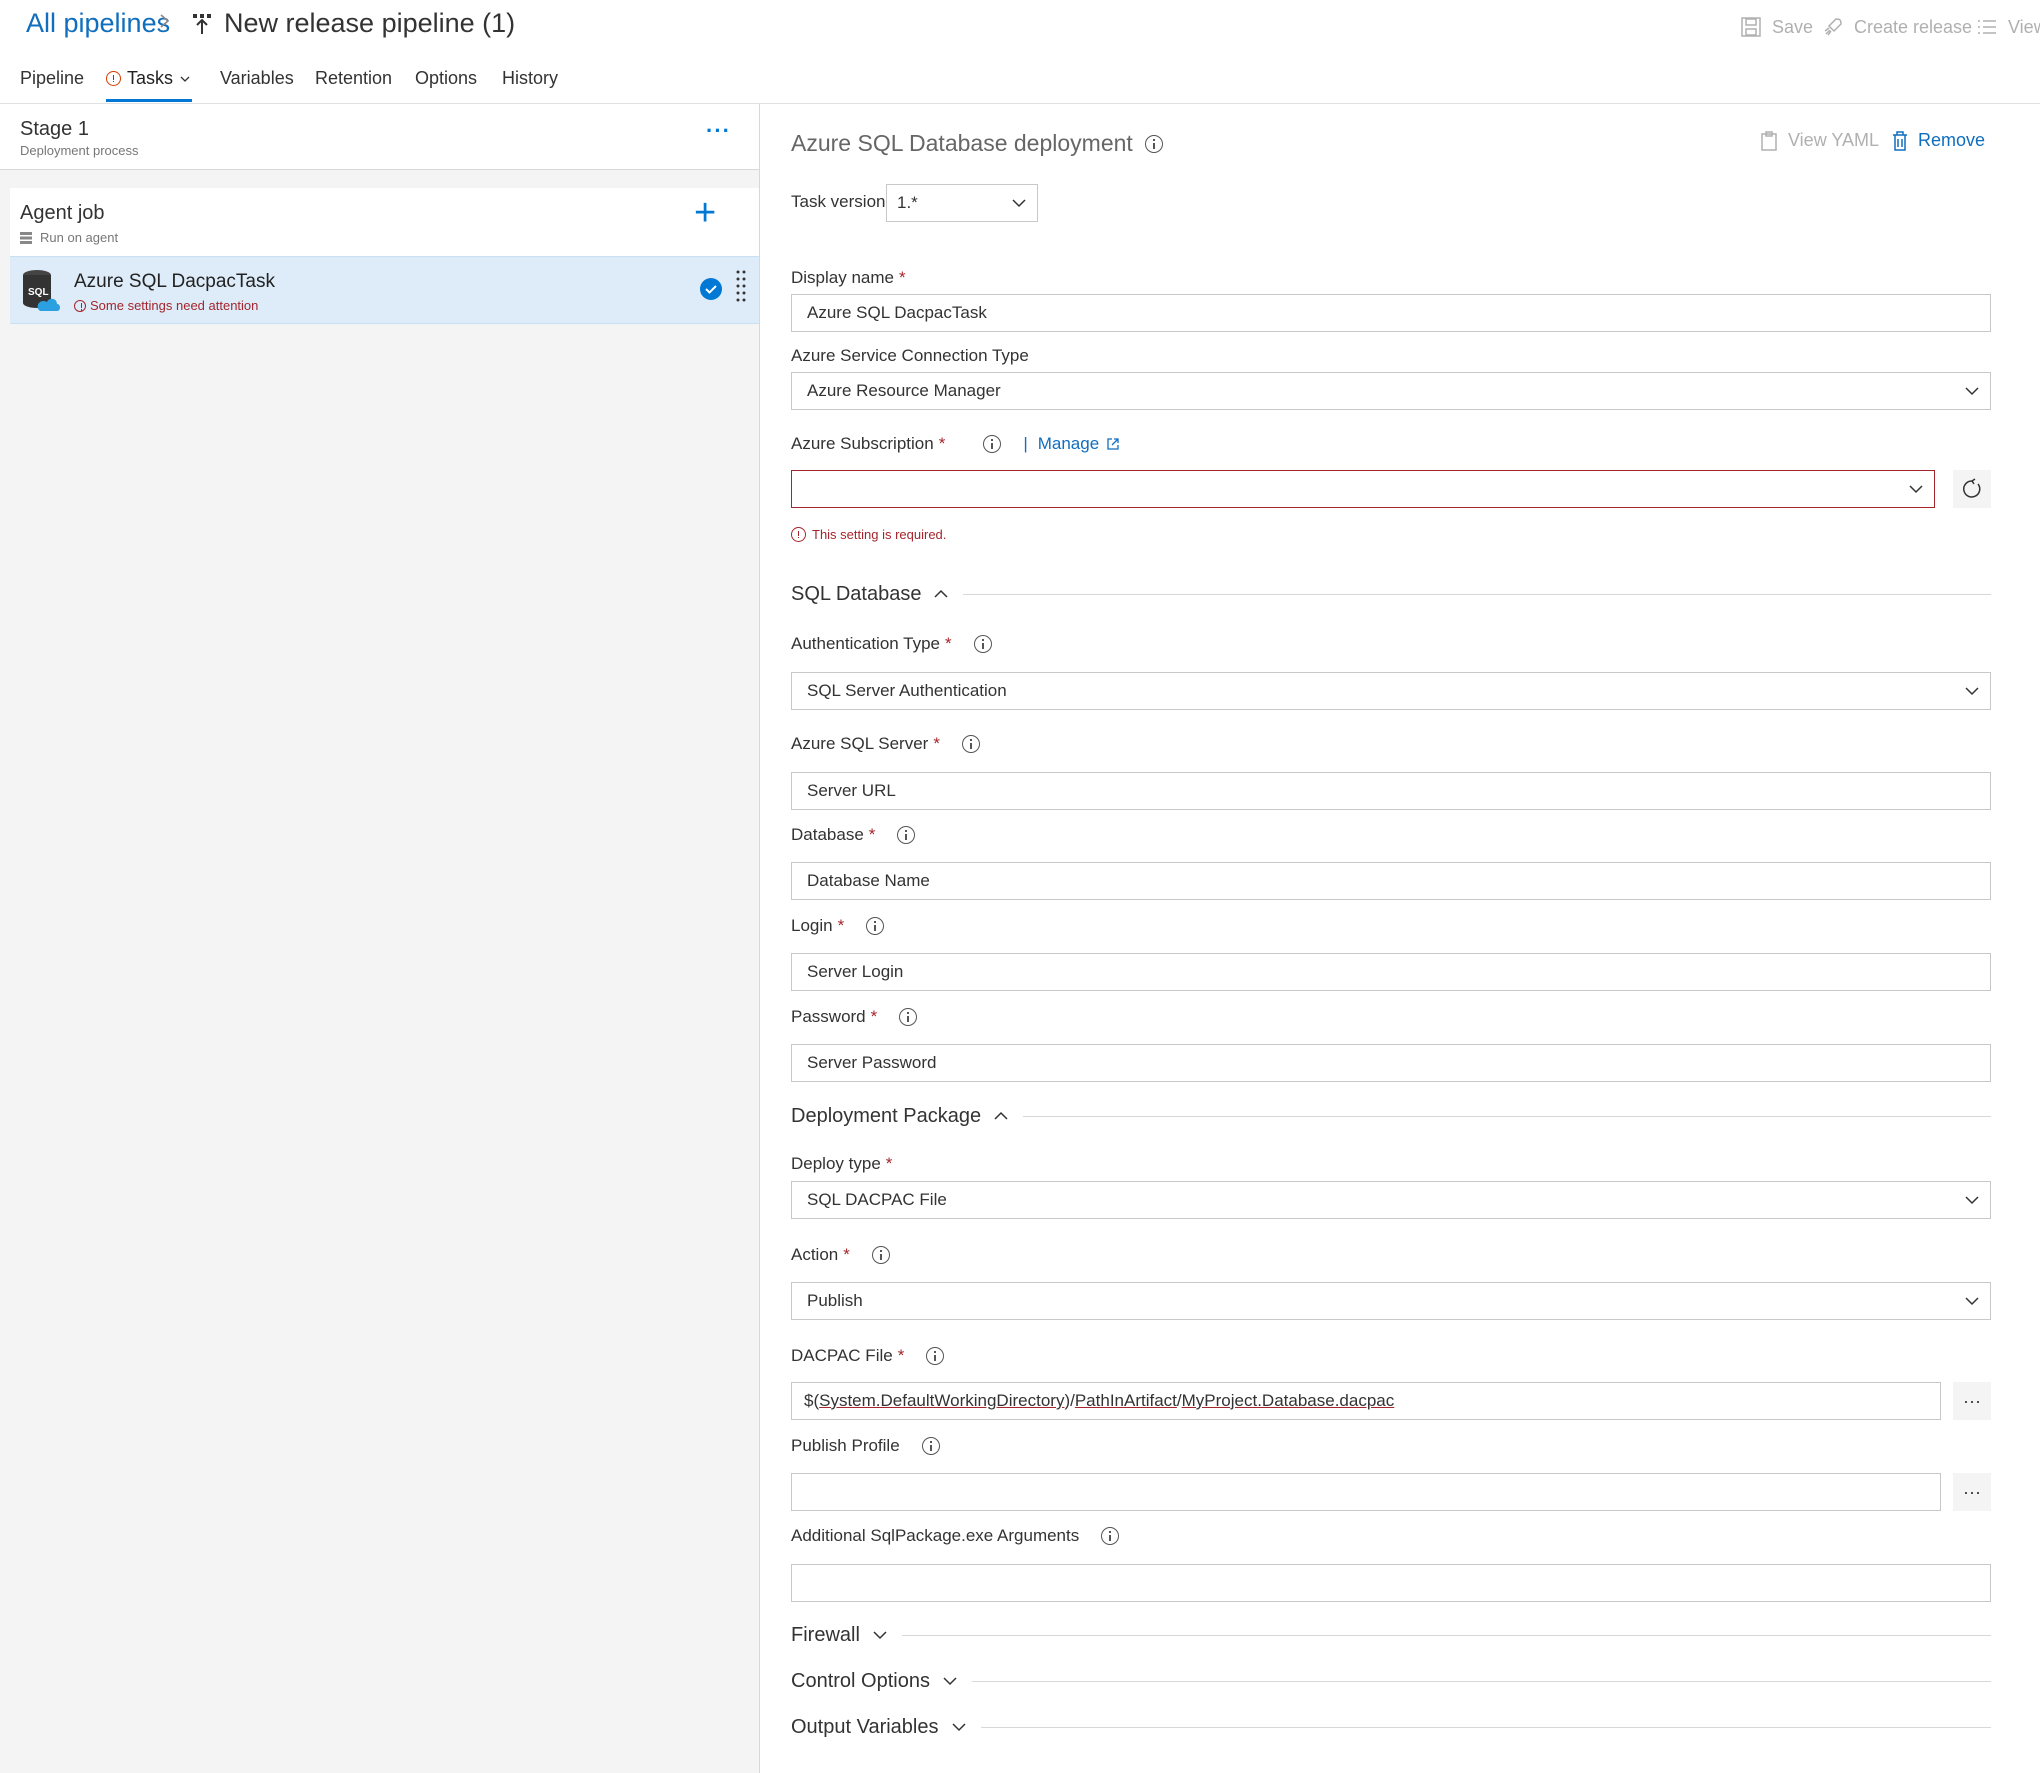 This screenshot has height=1773, width=2040. What do you see at coordinates (1391, 313) in the screenshot?
I see `display-name-input: Azure SQL DacpacTask` at bounding box center [1391, 313].